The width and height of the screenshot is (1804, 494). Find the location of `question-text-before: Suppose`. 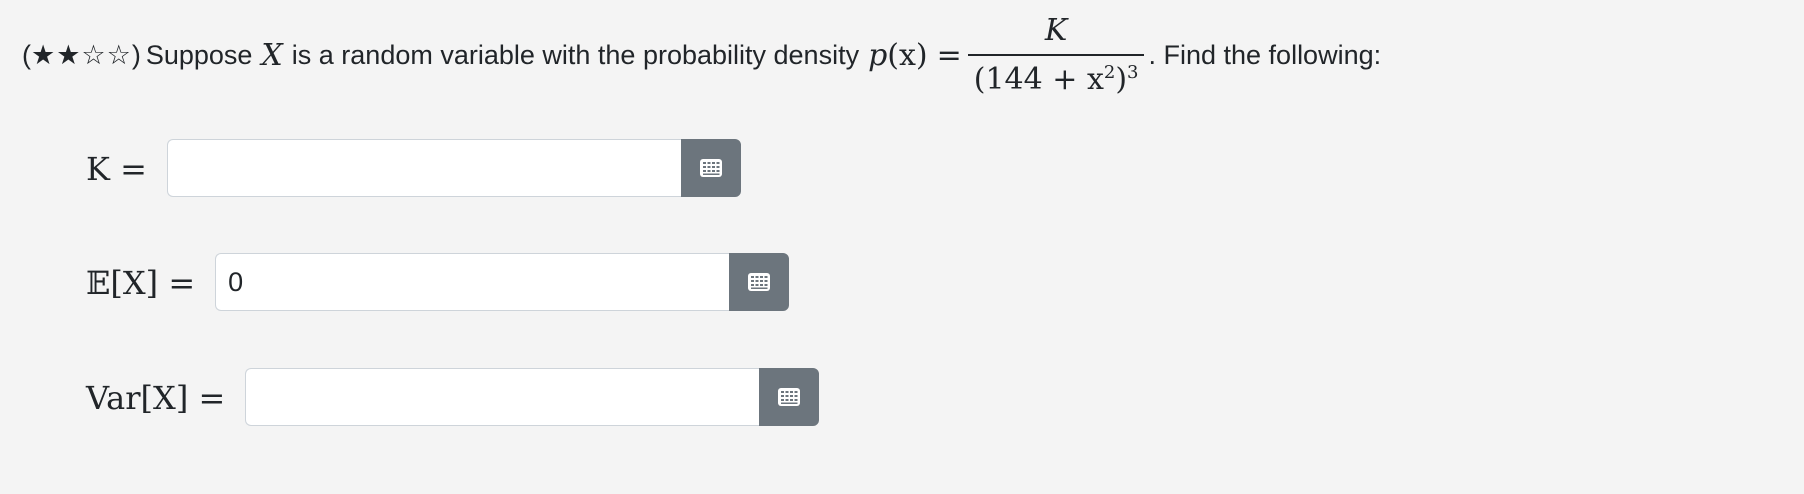

question-text-before: Suppose is located at coordinates (199, 54).